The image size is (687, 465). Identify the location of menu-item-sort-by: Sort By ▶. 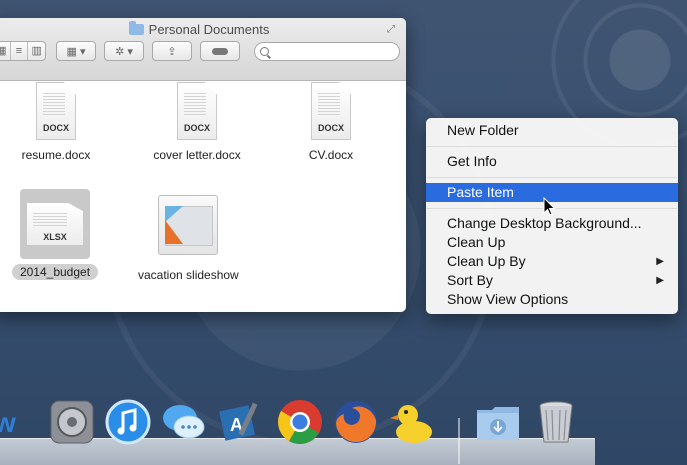
(552, 280).